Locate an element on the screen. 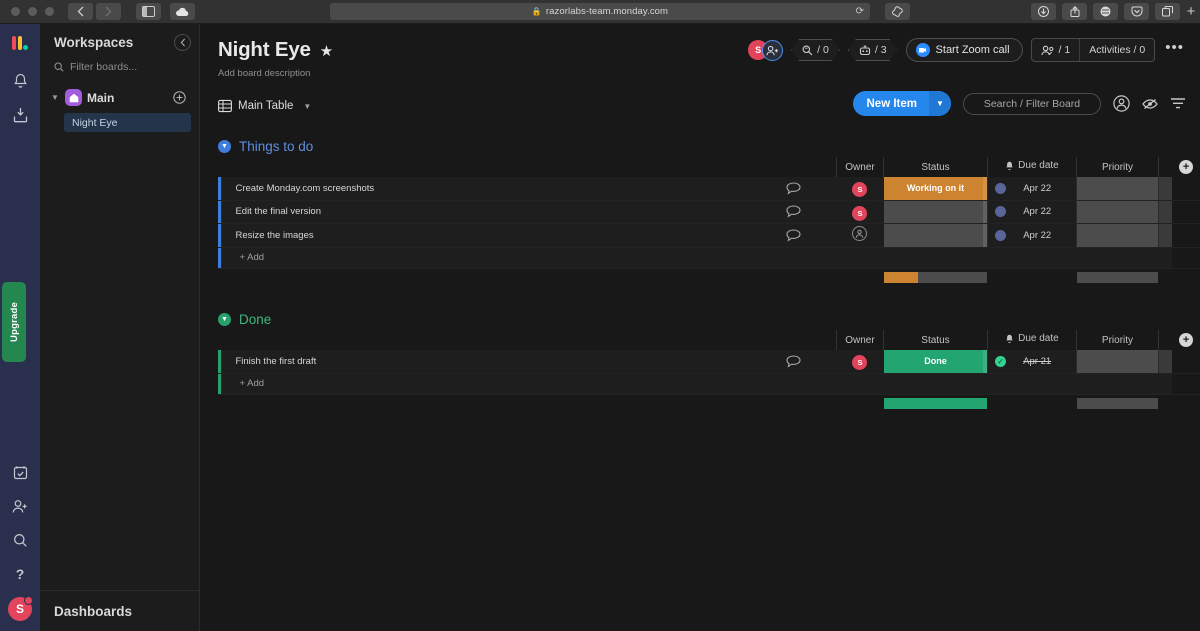  board-description-placeholder: Add board description is located at coordinates (700, 73).